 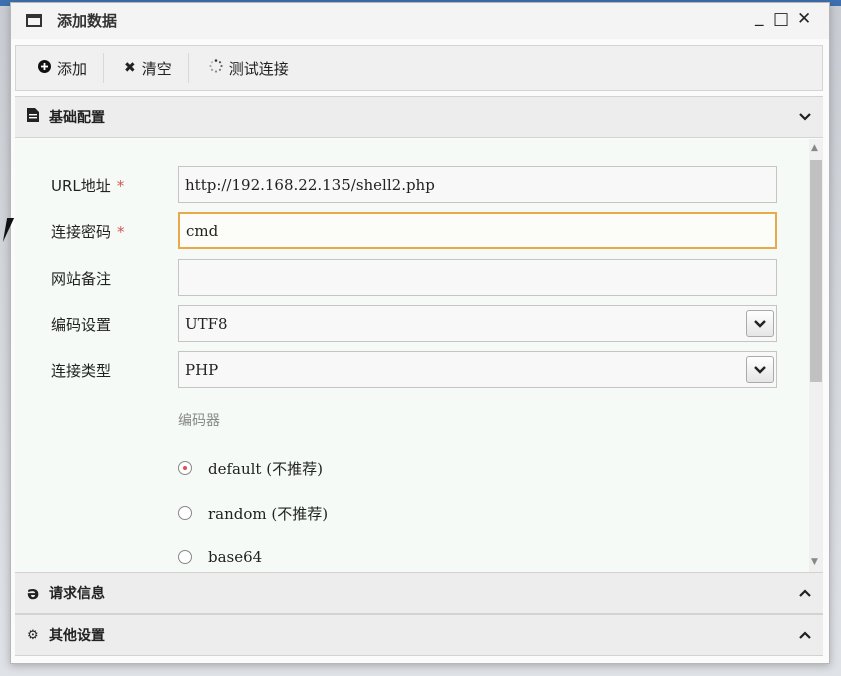 I want to click on clear-button: ✖ 清空, so click(x=146, y=68).